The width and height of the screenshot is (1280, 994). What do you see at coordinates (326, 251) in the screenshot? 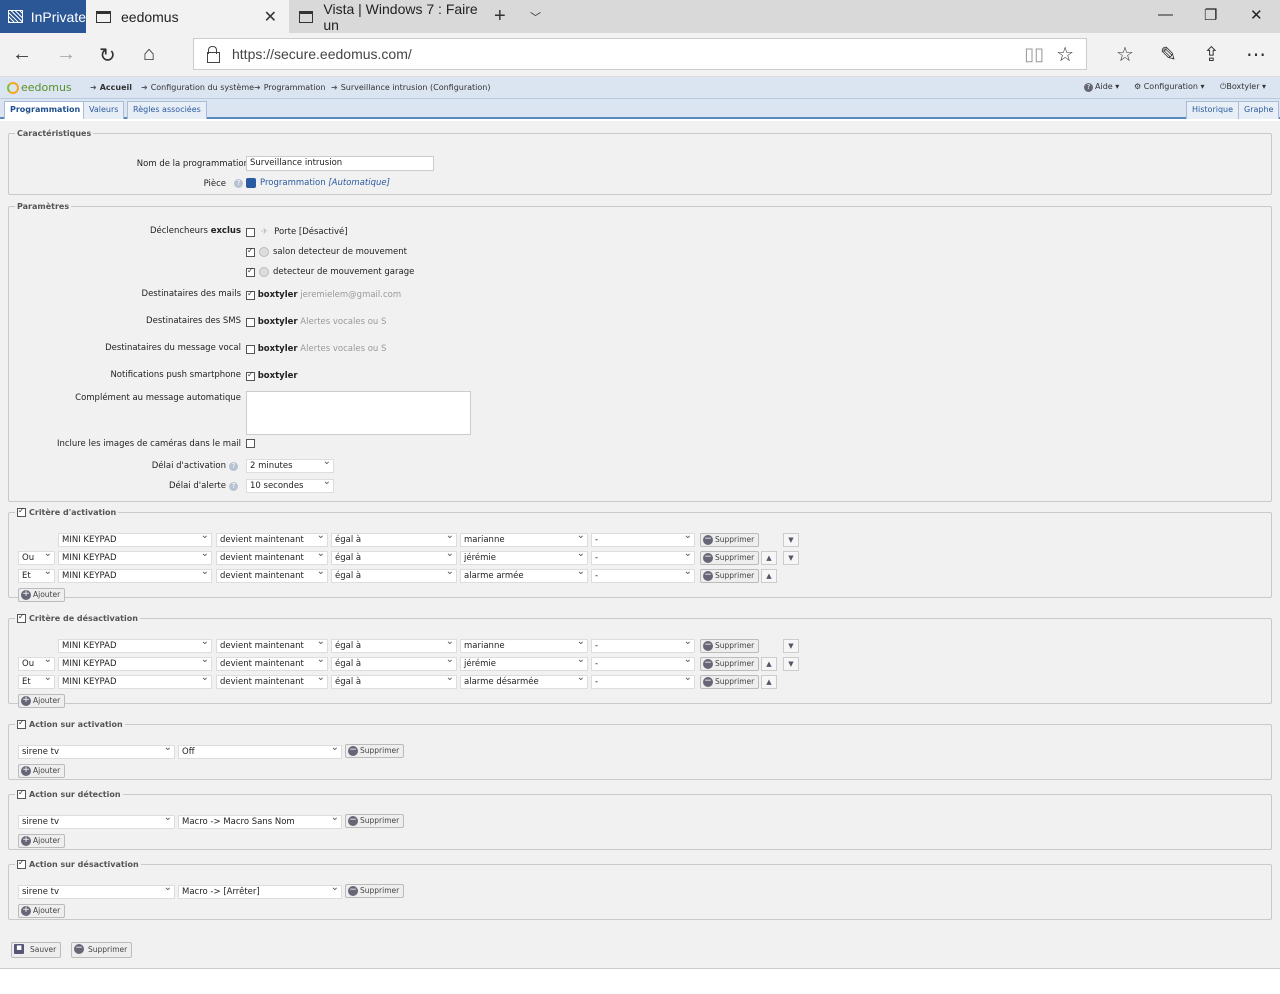
I see `trigger-row: salon detecteur de mouvement` at bounding box center [326, 251].